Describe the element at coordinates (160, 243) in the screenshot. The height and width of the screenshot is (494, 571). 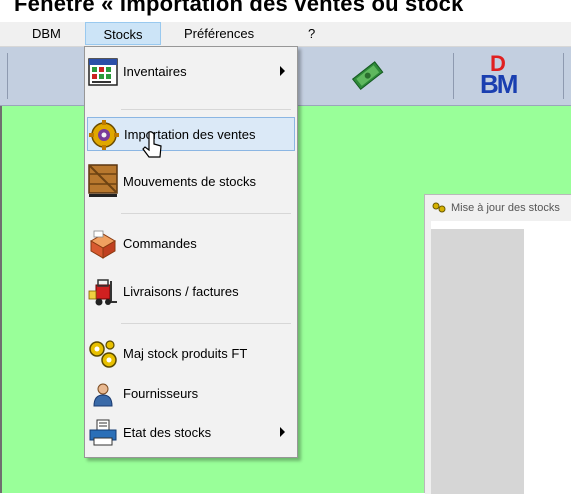
I see `menu-item-label: Commandes` at that location.